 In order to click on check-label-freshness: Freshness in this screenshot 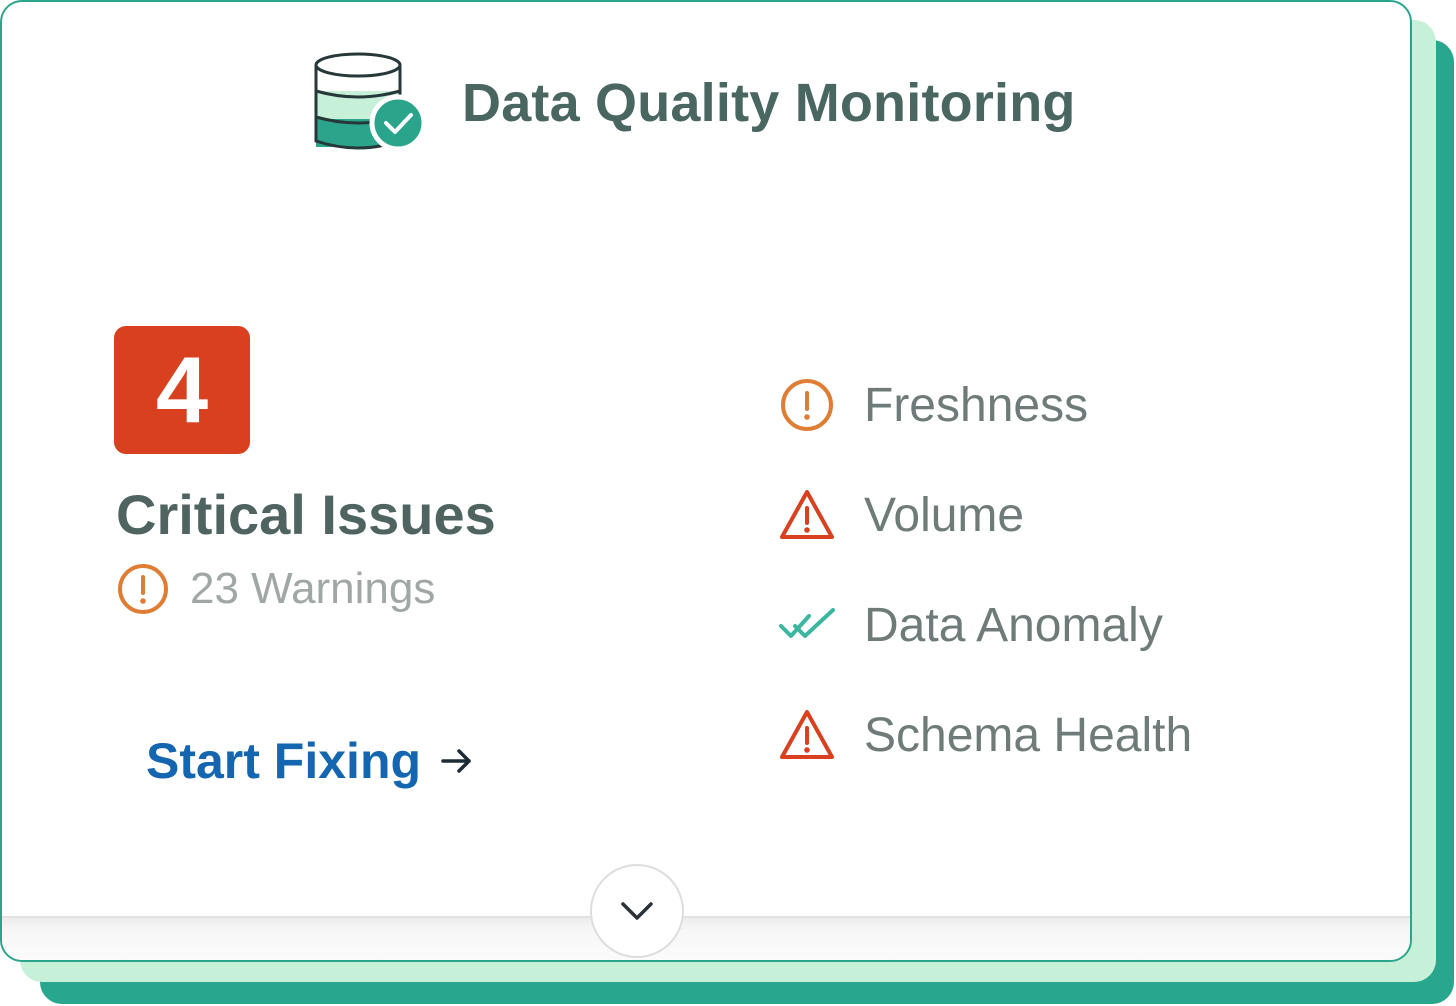, I will do `click(976, 405)`.